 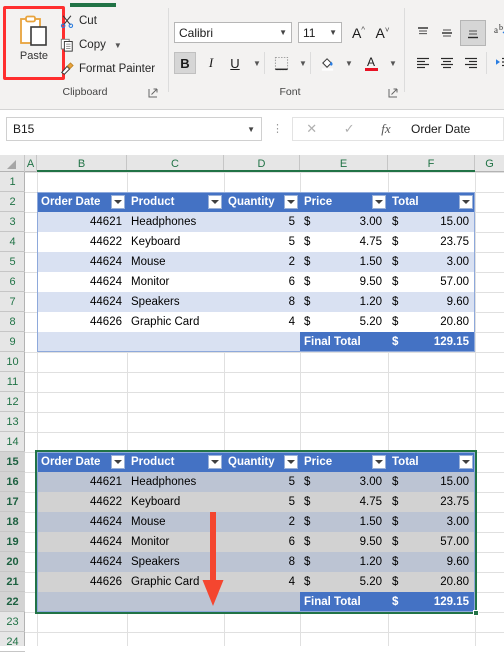 I want to click on source-table-cell-quantity-2: 2, so click(x=262, y=262).